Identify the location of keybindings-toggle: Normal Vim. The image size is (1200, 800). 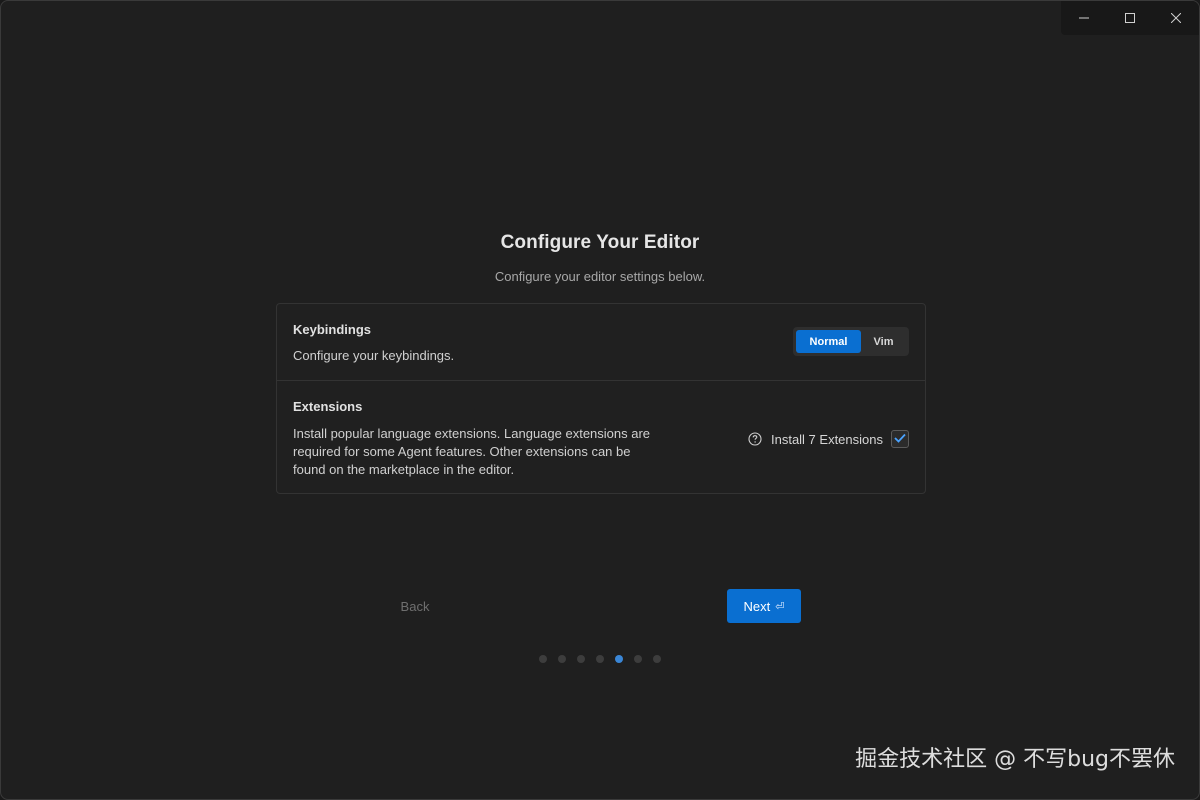
(851, 341).